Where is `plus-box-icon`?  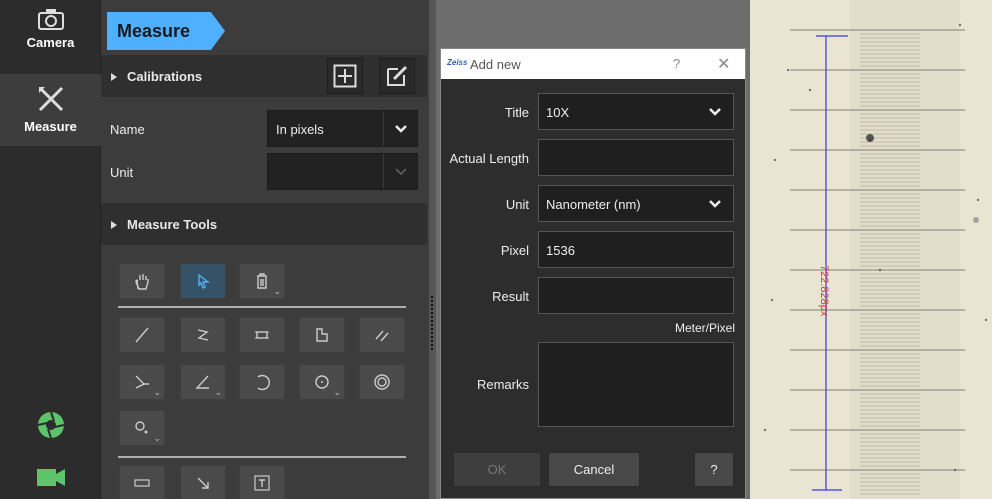 plus-box-icon is located at coordinates (345, 76).